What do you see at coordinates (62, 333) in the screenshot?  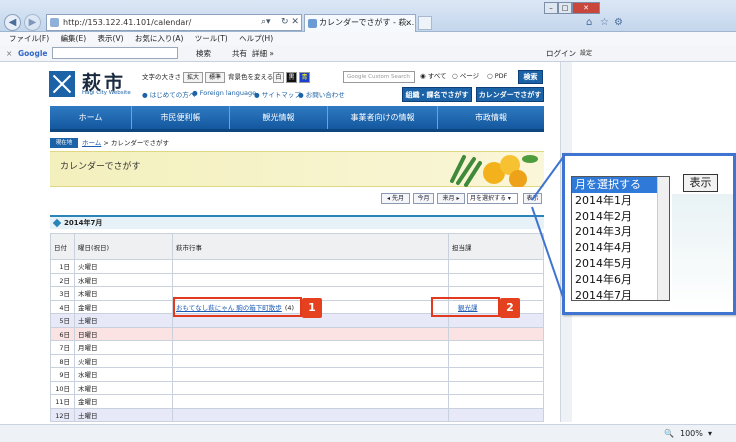 I see `cell-date: 6日` at bounding box center [62, 333].